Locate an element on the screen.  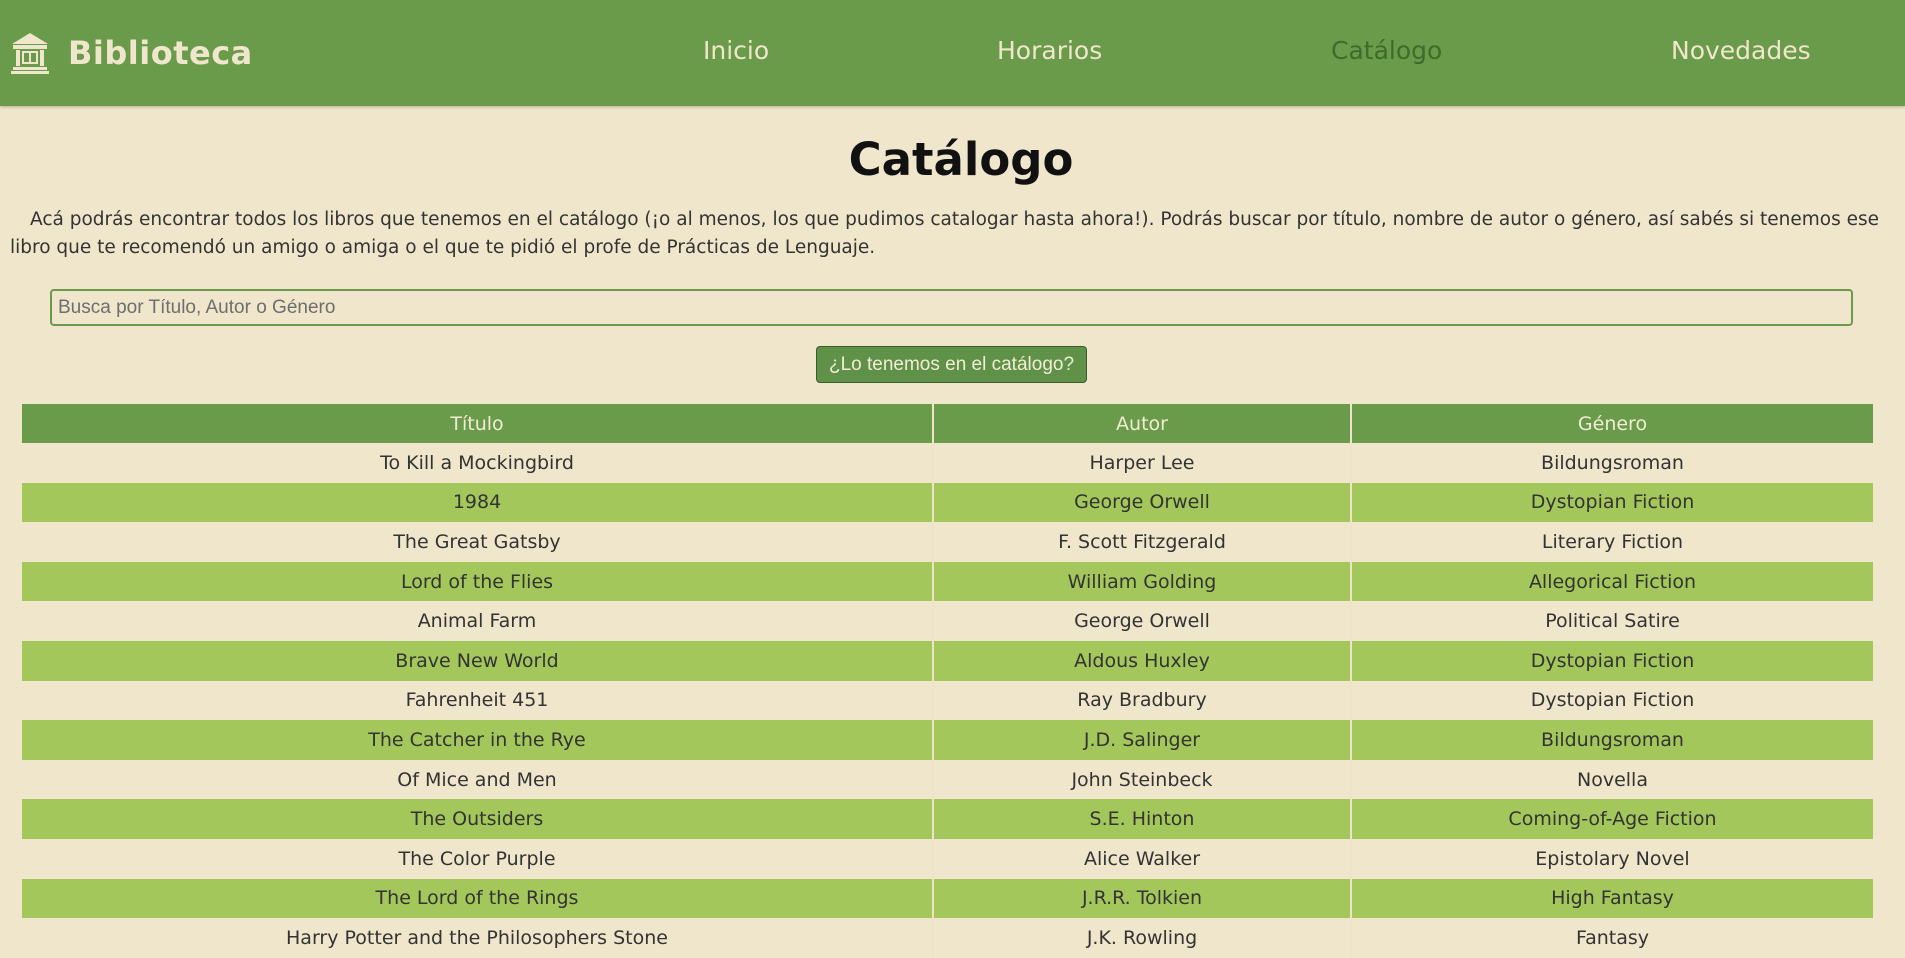
cell-autor: Harper Lee is located at coordinates (1141, 463).